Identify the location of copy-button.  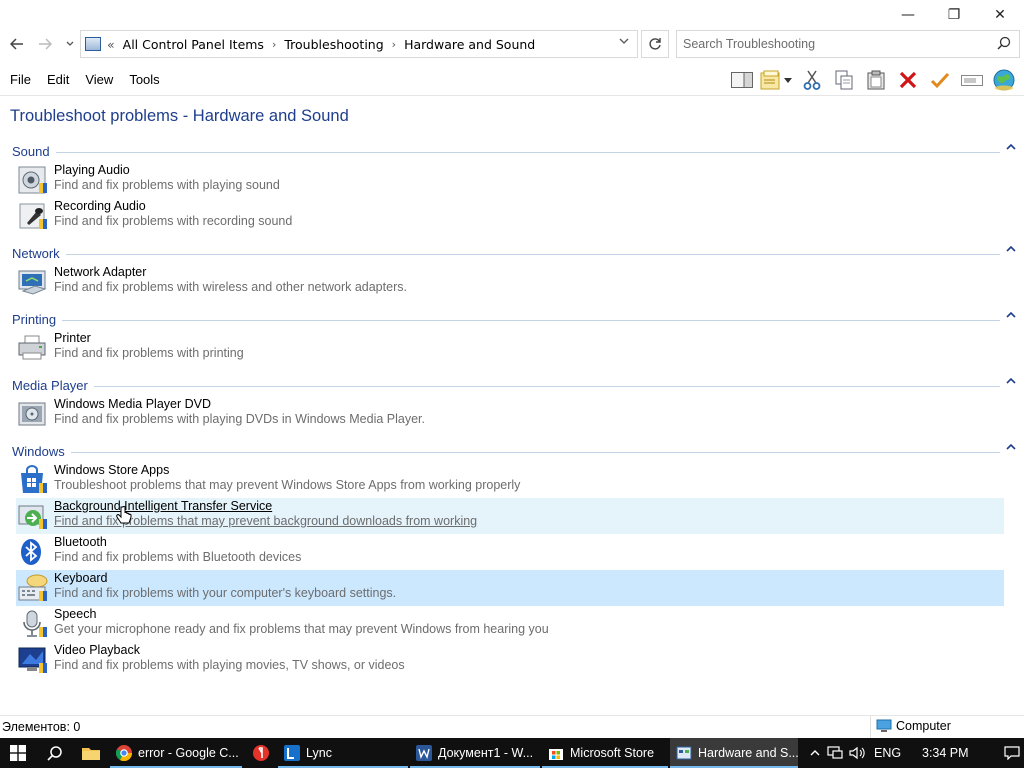
(844, 80).